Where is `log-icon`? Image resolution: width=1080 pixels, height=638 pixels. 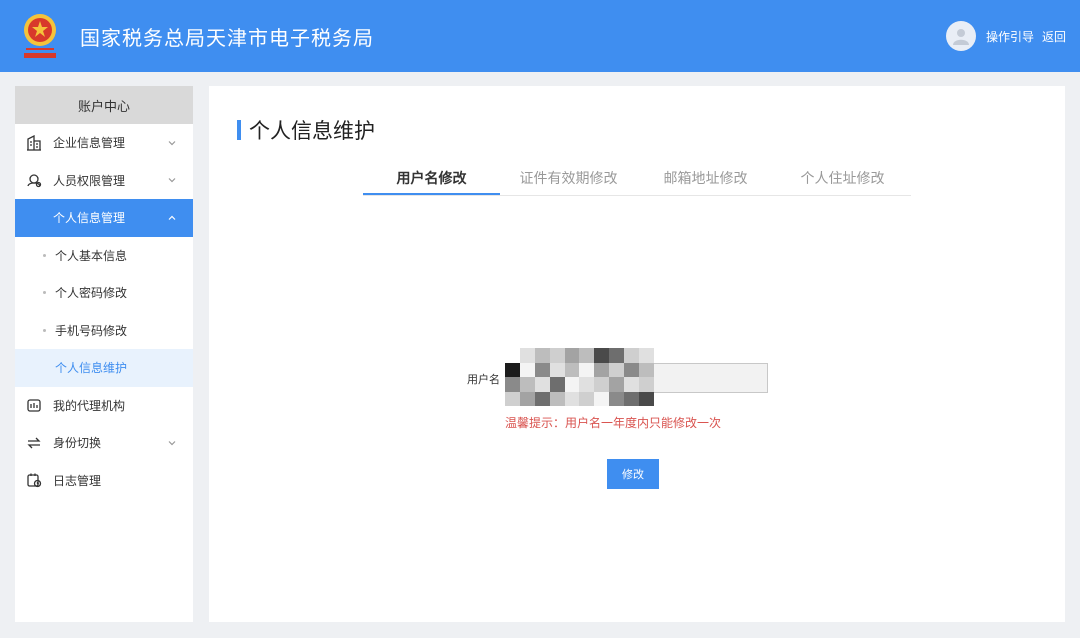 log-icon is located at coordinates (34, 480).